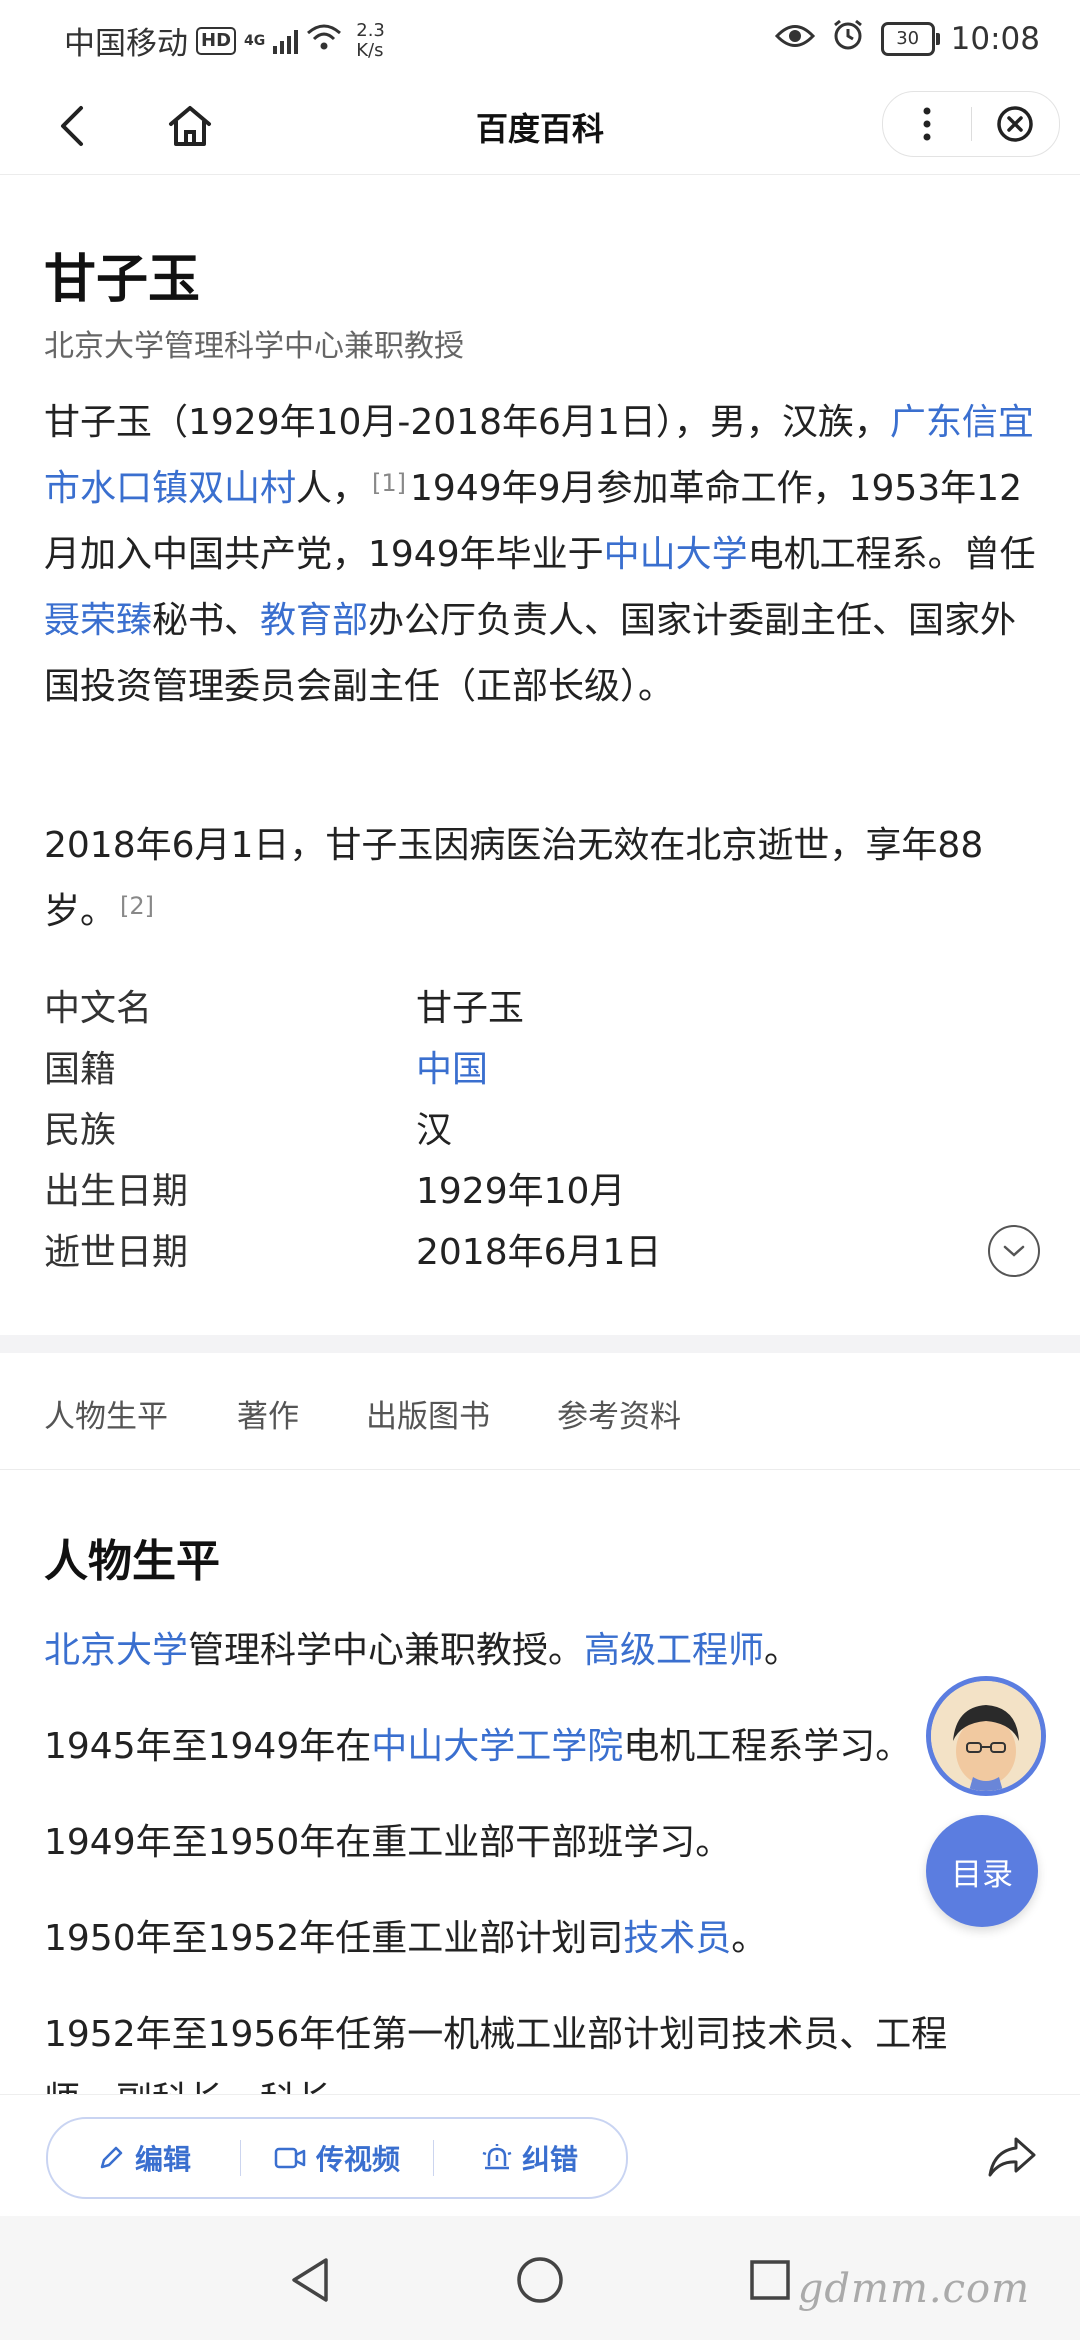 This screenshot has width=1080, height=2340. I want to click on share-button, so click(1012, 2157).